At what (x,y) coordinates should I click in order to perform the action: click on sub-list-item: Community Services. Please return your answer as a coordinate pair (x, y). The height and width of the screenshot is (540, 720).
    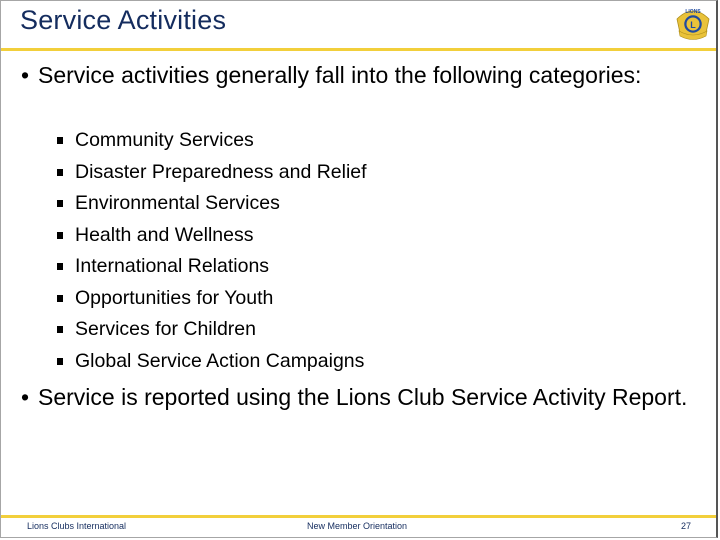
    Looking at the image, I should click on (155, 140).